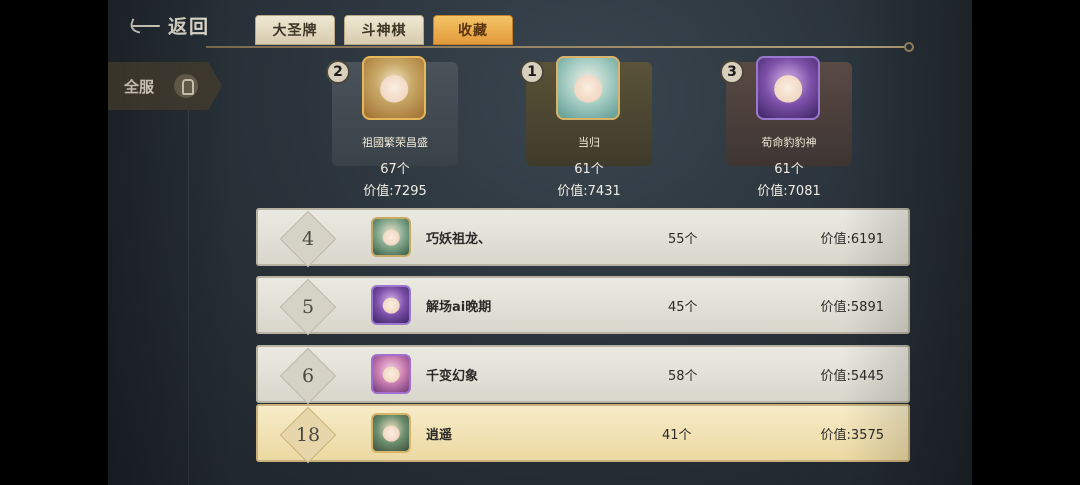 The height and width of the screenshot is (485, 1080). What do you see at coordinates (295, 30) in the screenshot?
I see `tab-dashengpai: 大圣牌` at bounding box center [295, 30].